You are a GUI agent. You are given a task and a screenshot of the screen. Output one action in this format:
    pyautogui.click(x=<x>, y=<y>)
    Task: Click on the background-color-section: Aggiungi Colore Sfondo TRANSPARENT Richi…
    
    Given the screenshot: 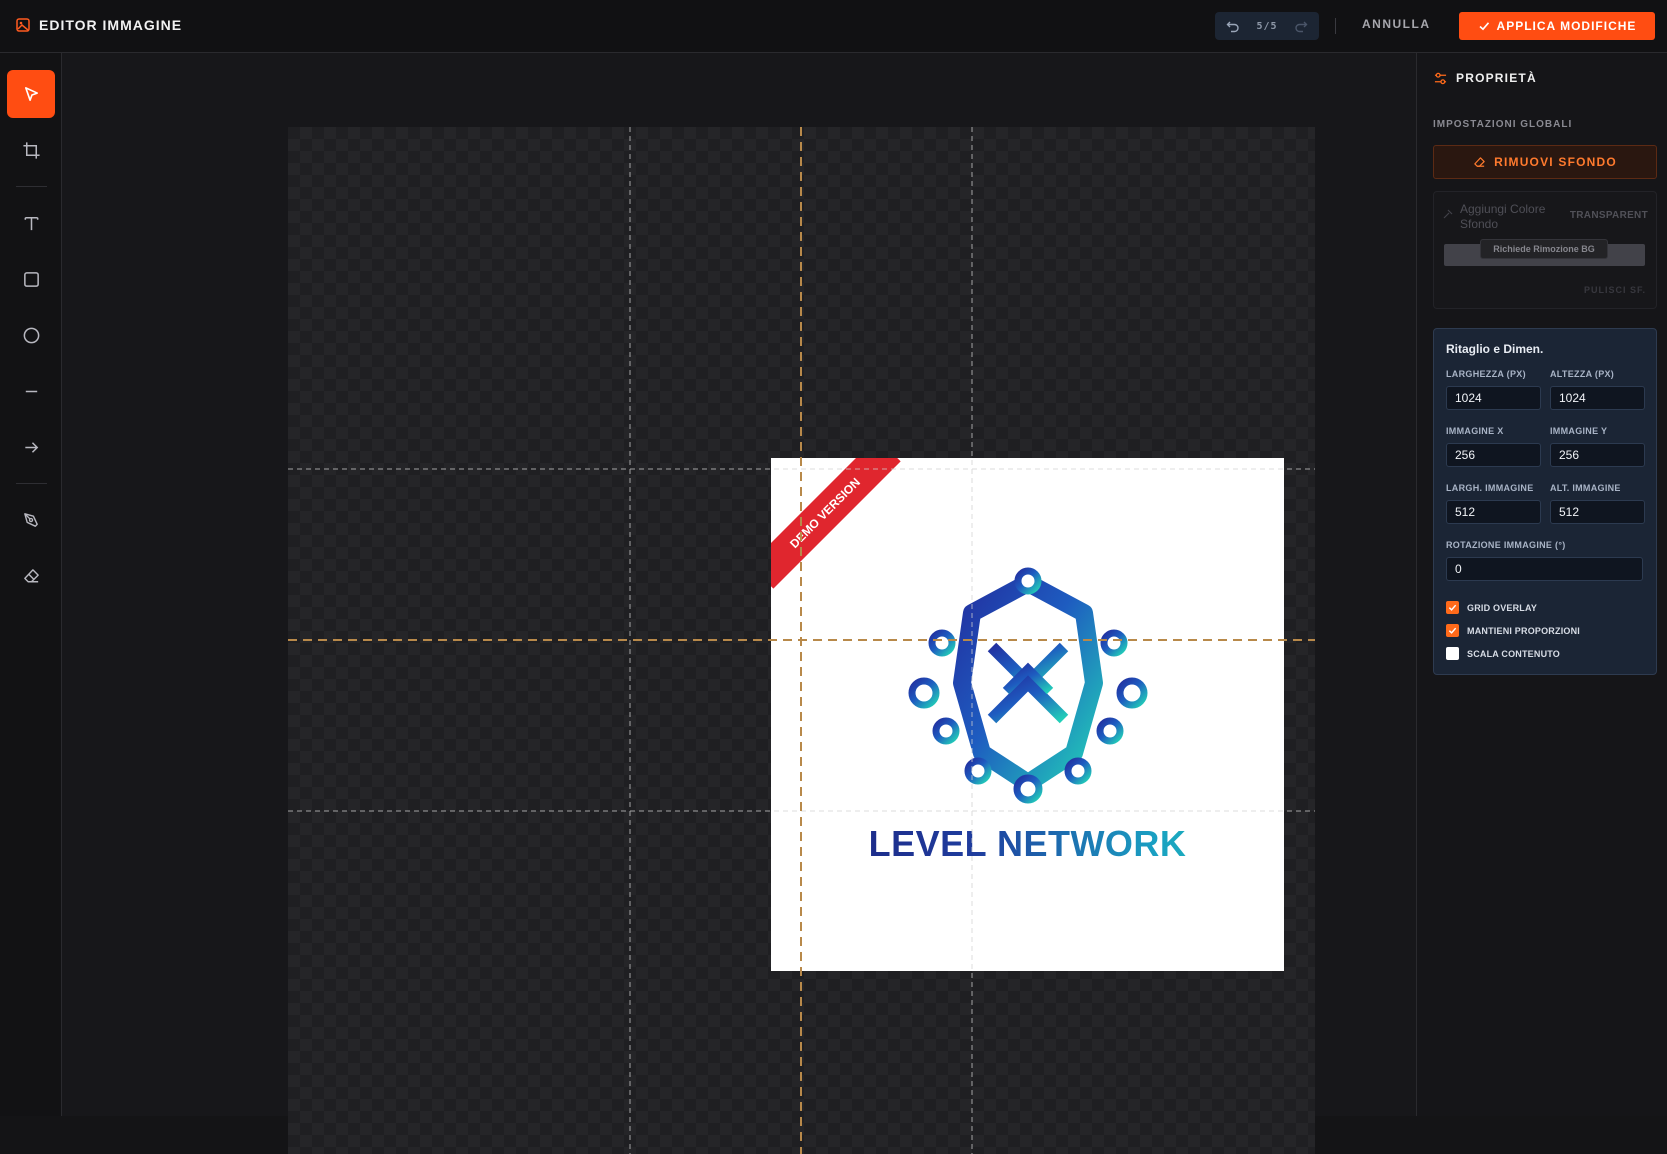 What is the action you would take?
    pyautogui.click(x=1545, y=250)
    